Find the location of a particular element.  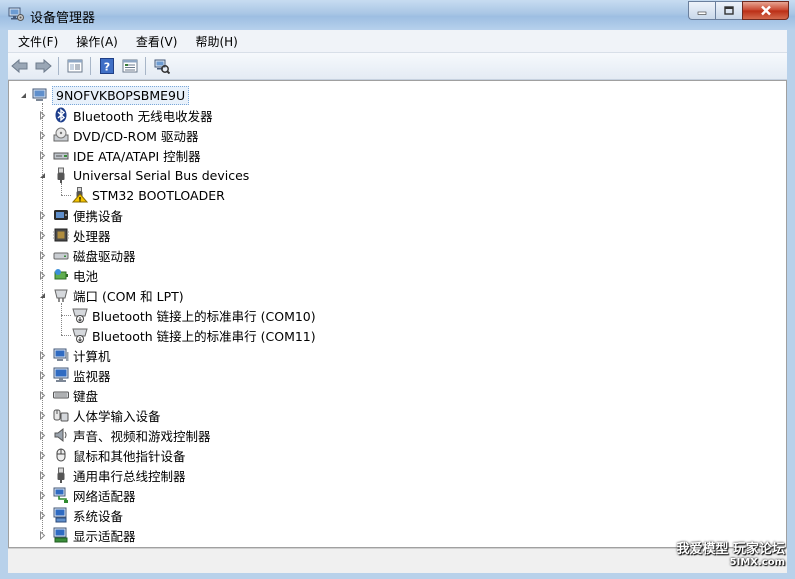

tree-item-keyboard: 键盘 is located at coordinates (68, 395).